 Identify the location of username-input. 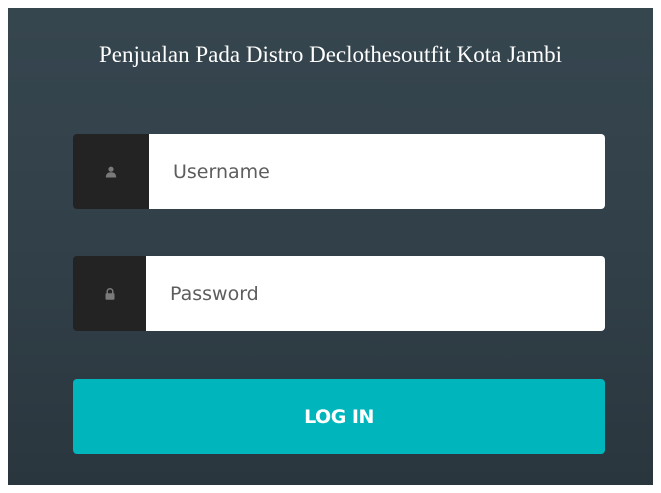
(377, 171).